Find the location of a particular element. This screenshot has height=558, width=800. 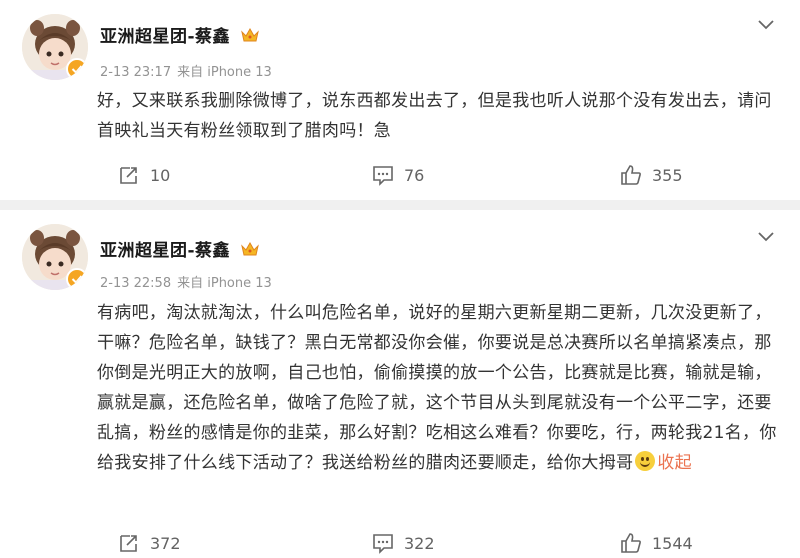

comment-count: 76 is located at coordinates (414, 175).